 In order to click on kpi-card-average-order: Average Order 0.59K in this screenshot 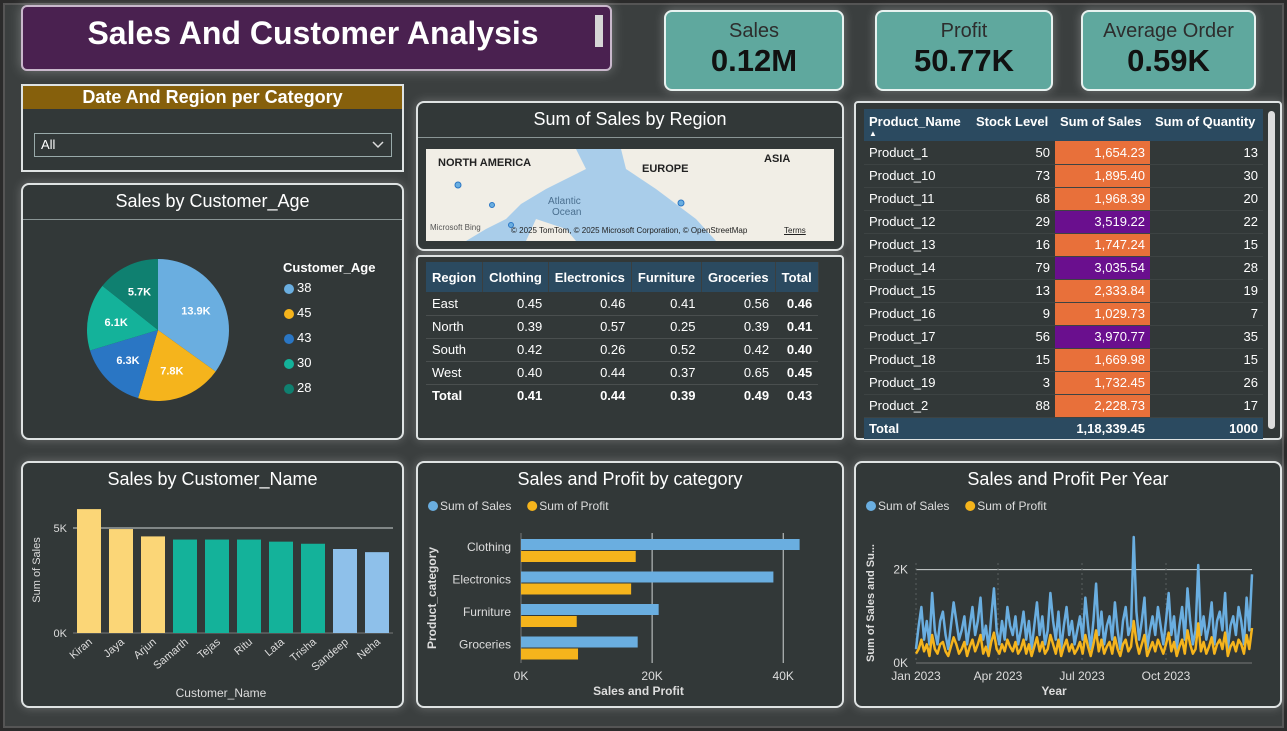, I will do `click(1168, 50)`.